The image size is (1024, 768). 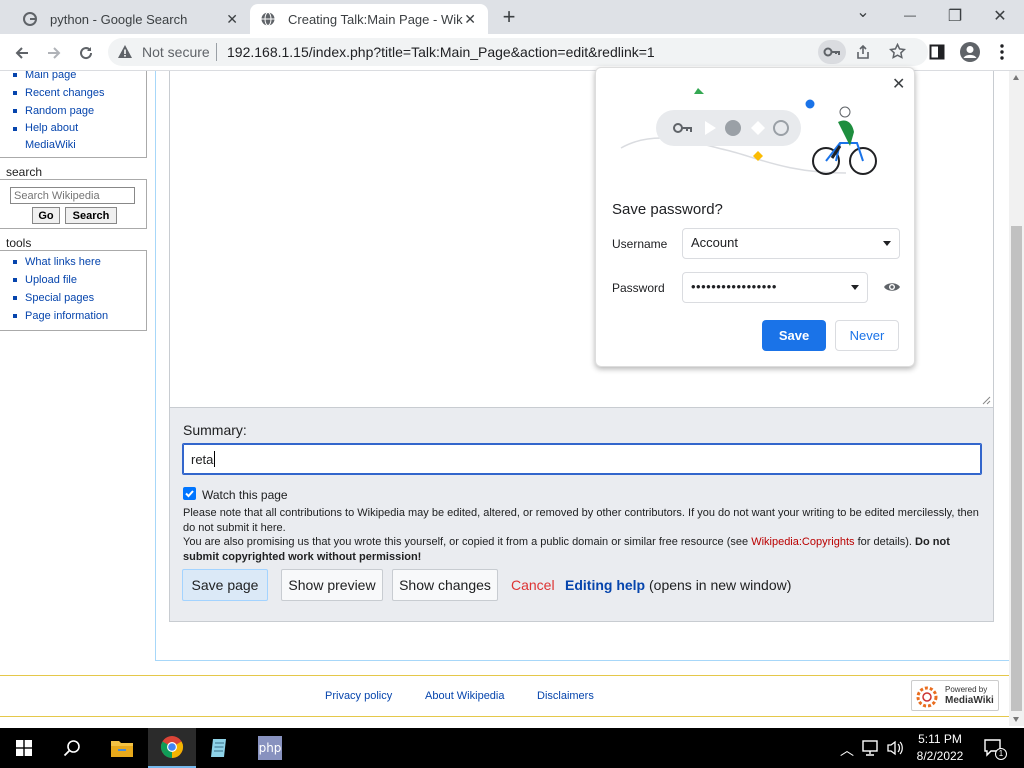 I want to click on minimize-button: —, so click(x=910, y=15).